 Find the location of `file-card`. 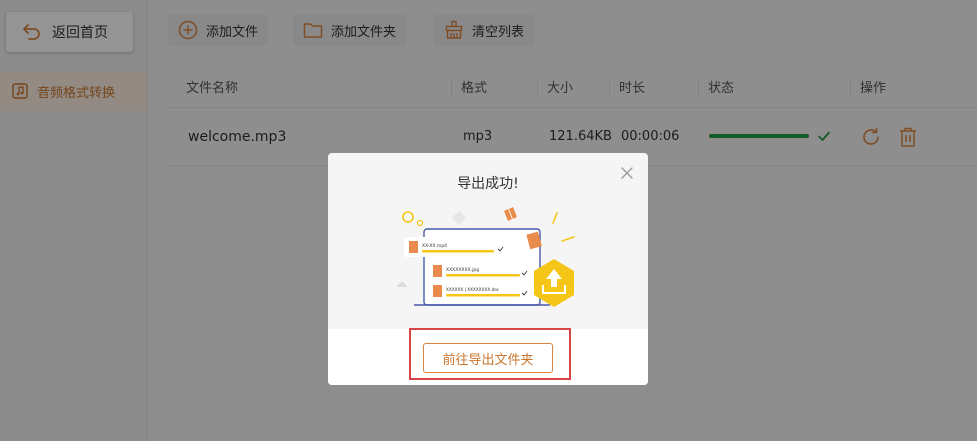

file-card is located at coordinates (455, 247).